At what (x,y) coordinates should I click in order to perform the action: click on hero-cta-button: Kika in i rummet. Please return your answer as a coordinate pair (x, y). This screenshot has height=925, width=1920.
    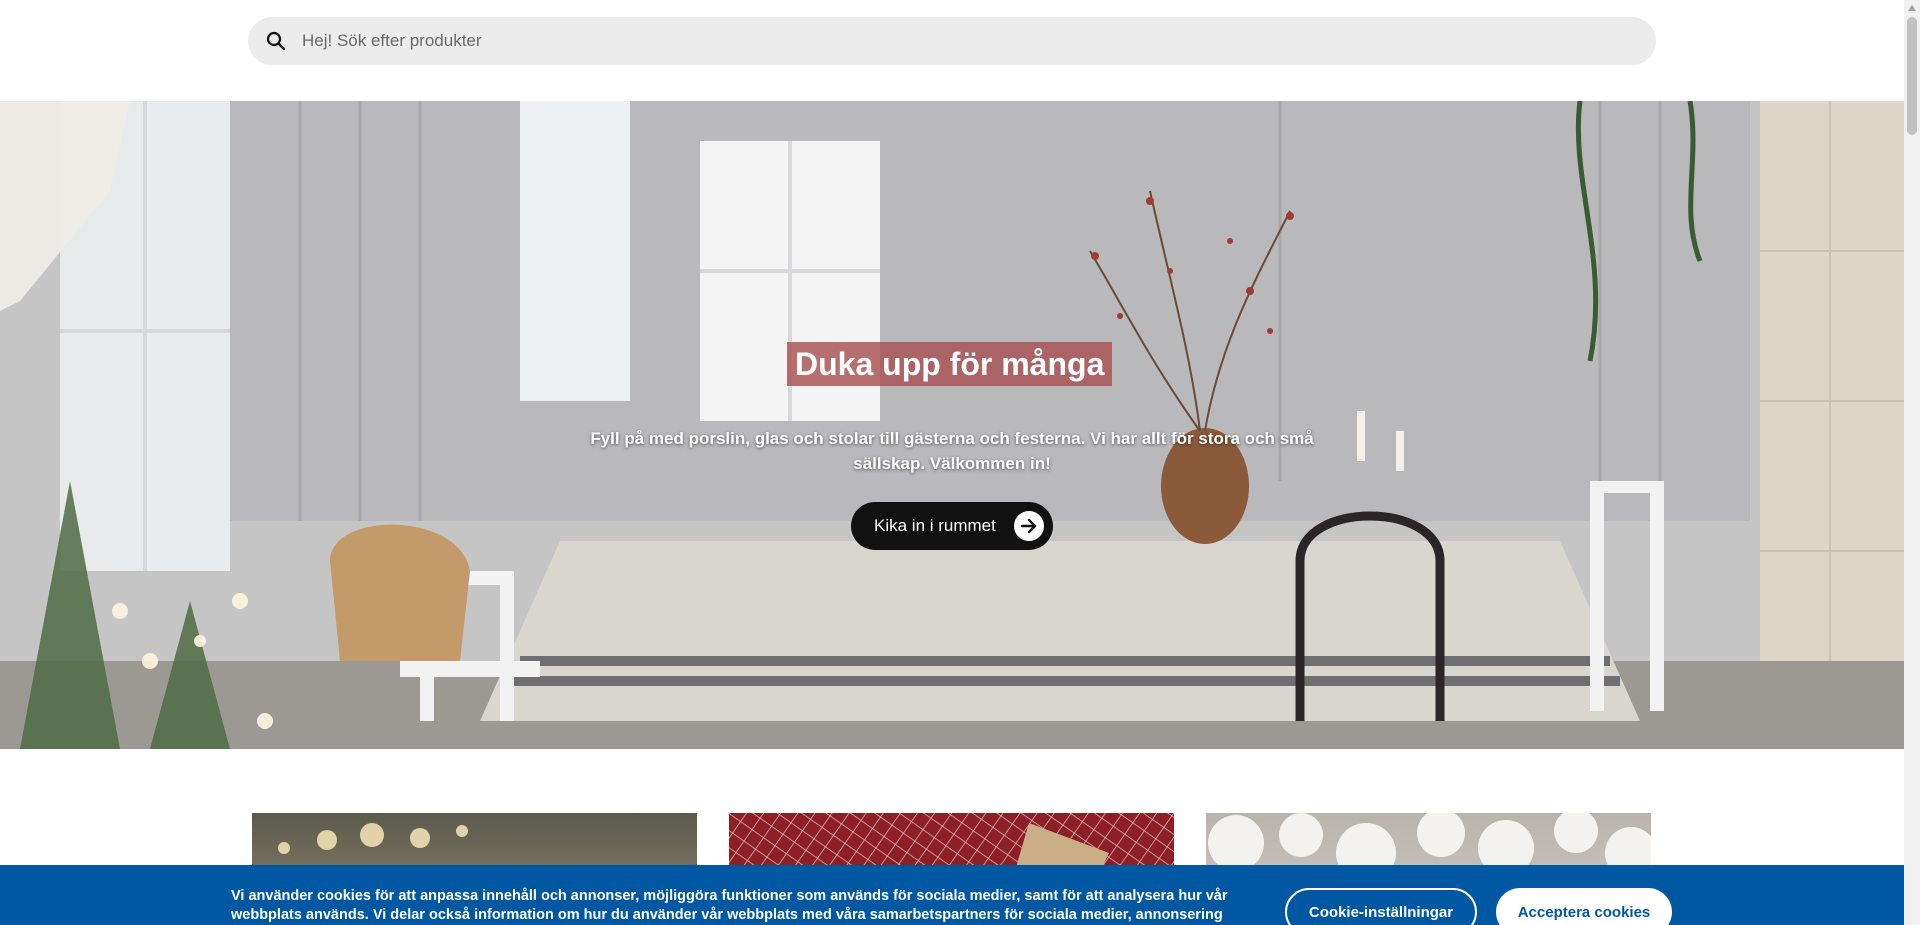
    Looking at the image, I should click on (952, 526).